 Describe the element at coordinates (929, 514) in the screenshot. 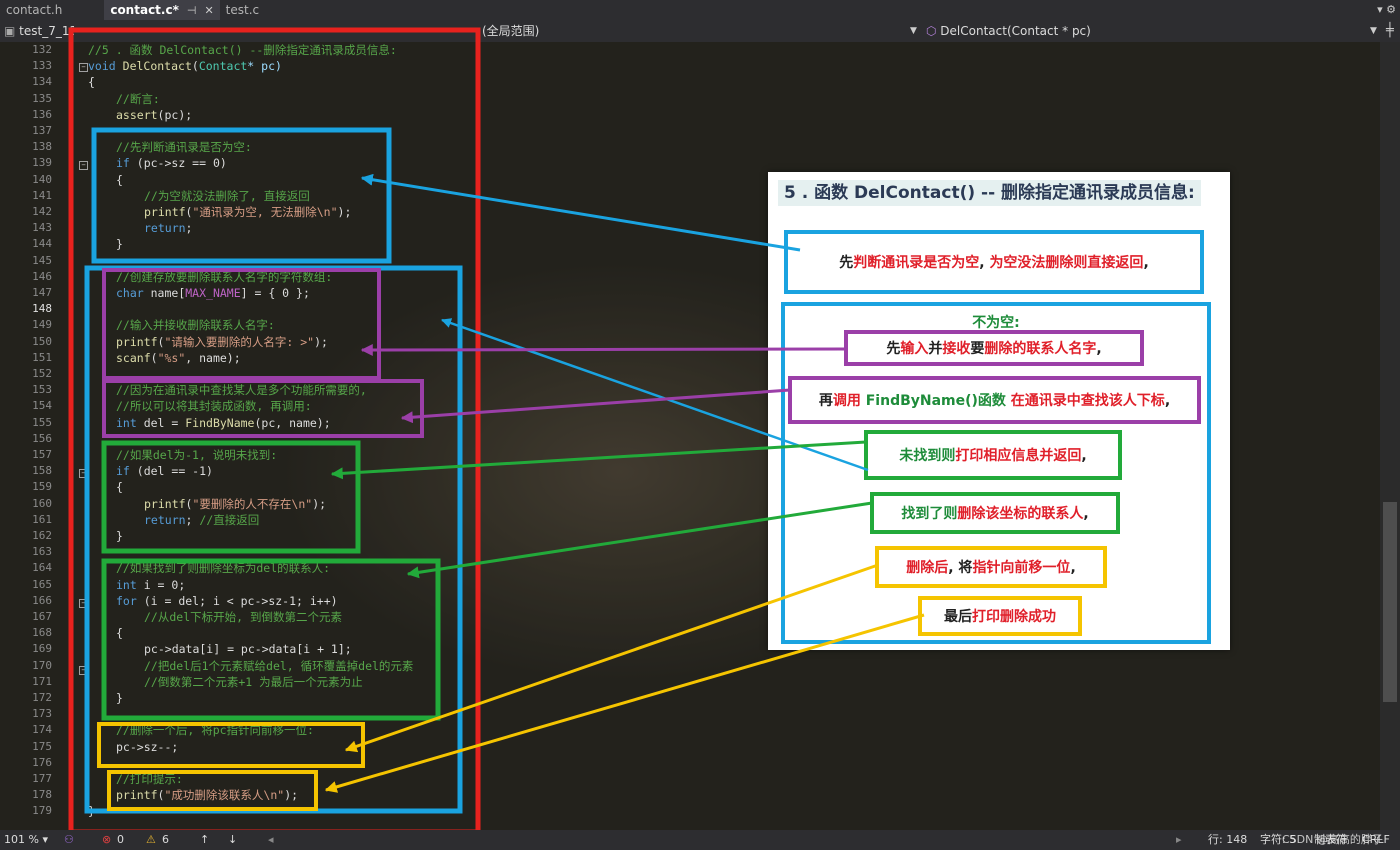

I see `note-text: 找到了则` at that location.